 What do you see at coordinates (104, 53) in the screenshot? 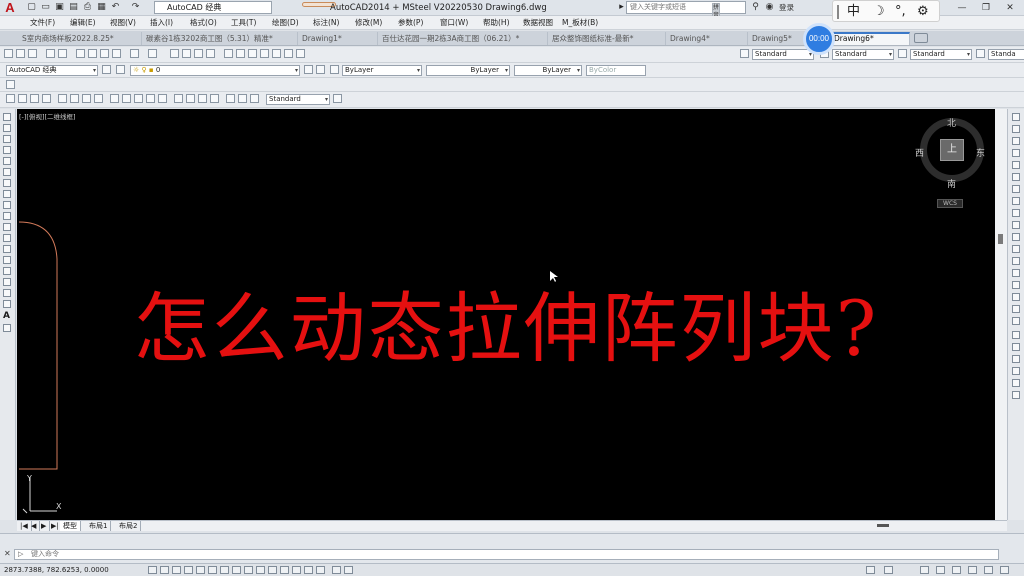
I see `paste-icon` at bounding box center [104, 53].